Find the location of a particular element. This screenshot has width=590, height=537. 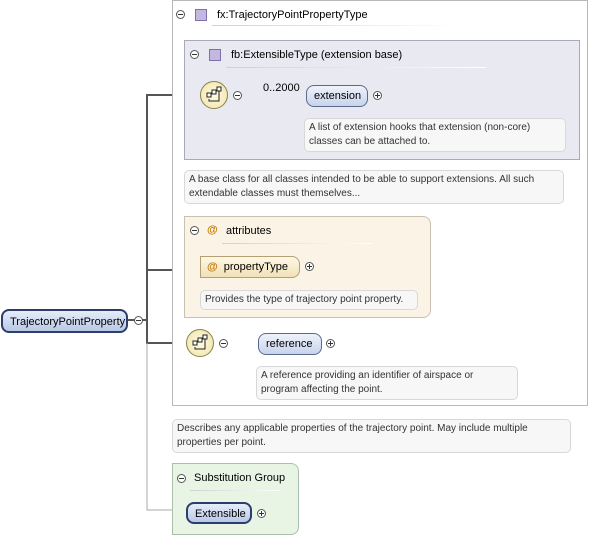

extension-base-title: fb:ExtensibleType (extension base) is located at coordinates (317, 55).